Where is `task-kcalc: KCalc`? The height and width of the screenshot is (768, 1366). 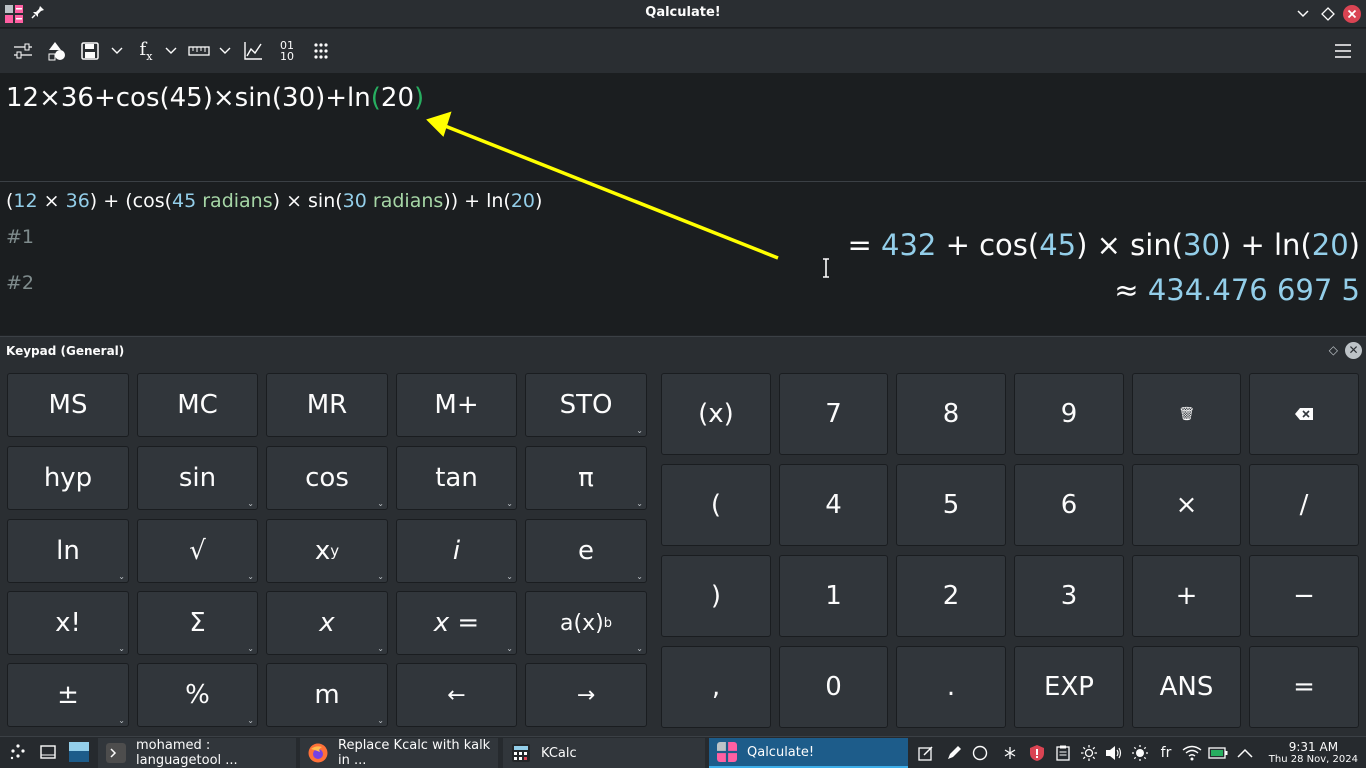
task-kcalc: KCalc is located at coordinates (604, 753).